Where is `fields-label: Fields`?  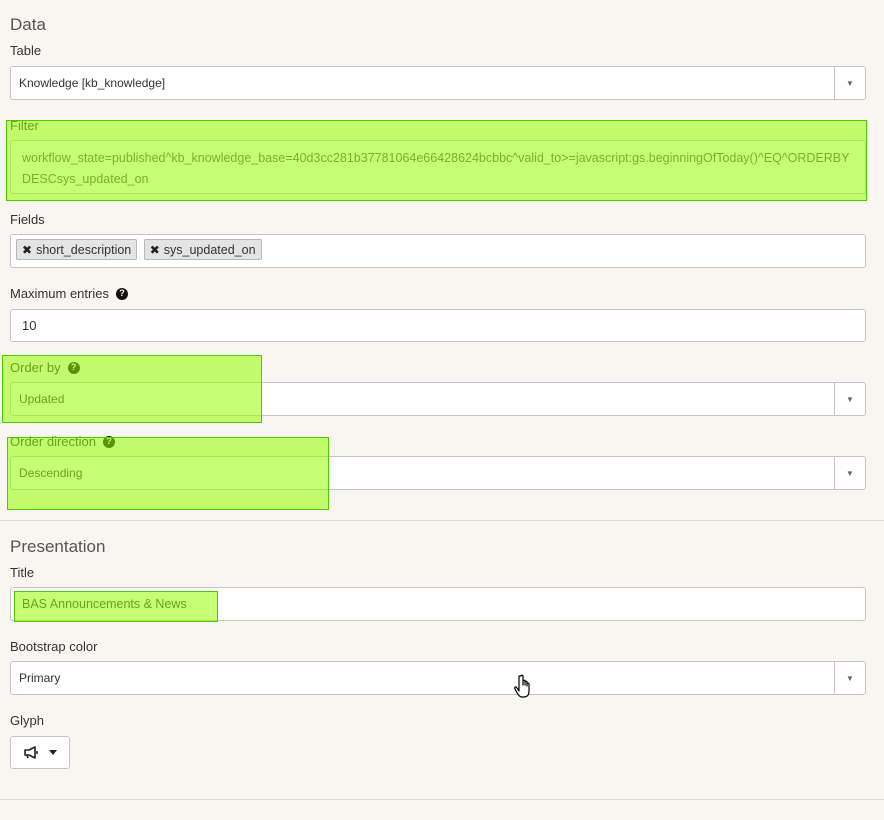 fields-label: Fields is located at coordinates (27, 219).